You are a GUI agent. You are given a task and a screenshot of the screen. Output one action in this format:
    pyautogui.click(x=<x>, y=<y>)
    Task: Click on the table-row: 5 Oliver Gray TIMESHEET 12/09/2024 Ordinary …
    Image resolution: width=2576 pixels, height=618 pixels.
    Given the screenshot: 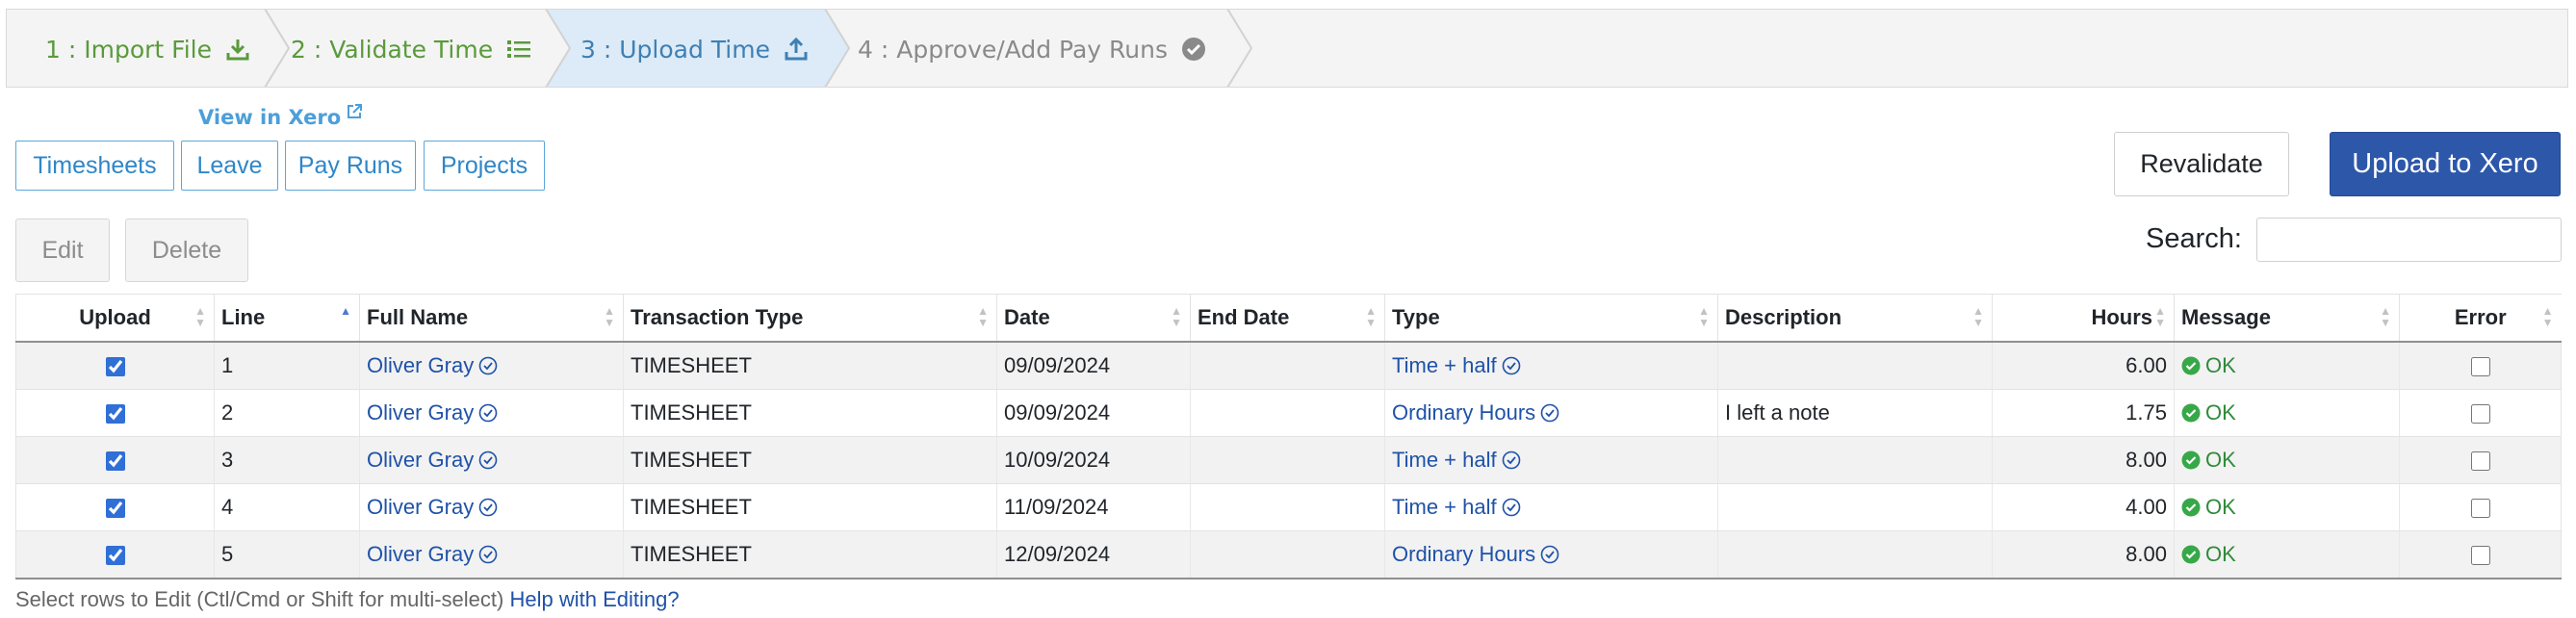 What is the action you would take?
    pyautogui.click(x=1288, y=554)
    